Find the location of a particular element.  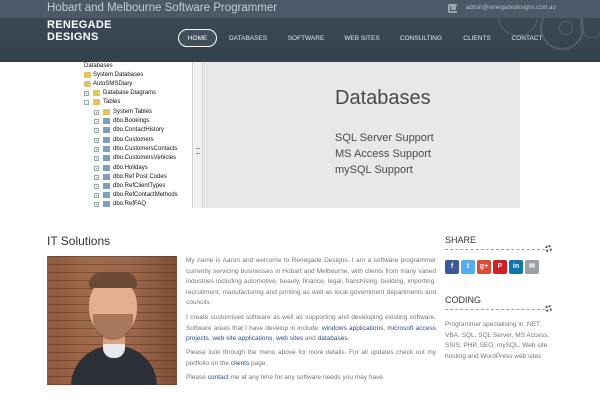

tree-item-label: dbo.Customers is located at coordinates (133, 140).